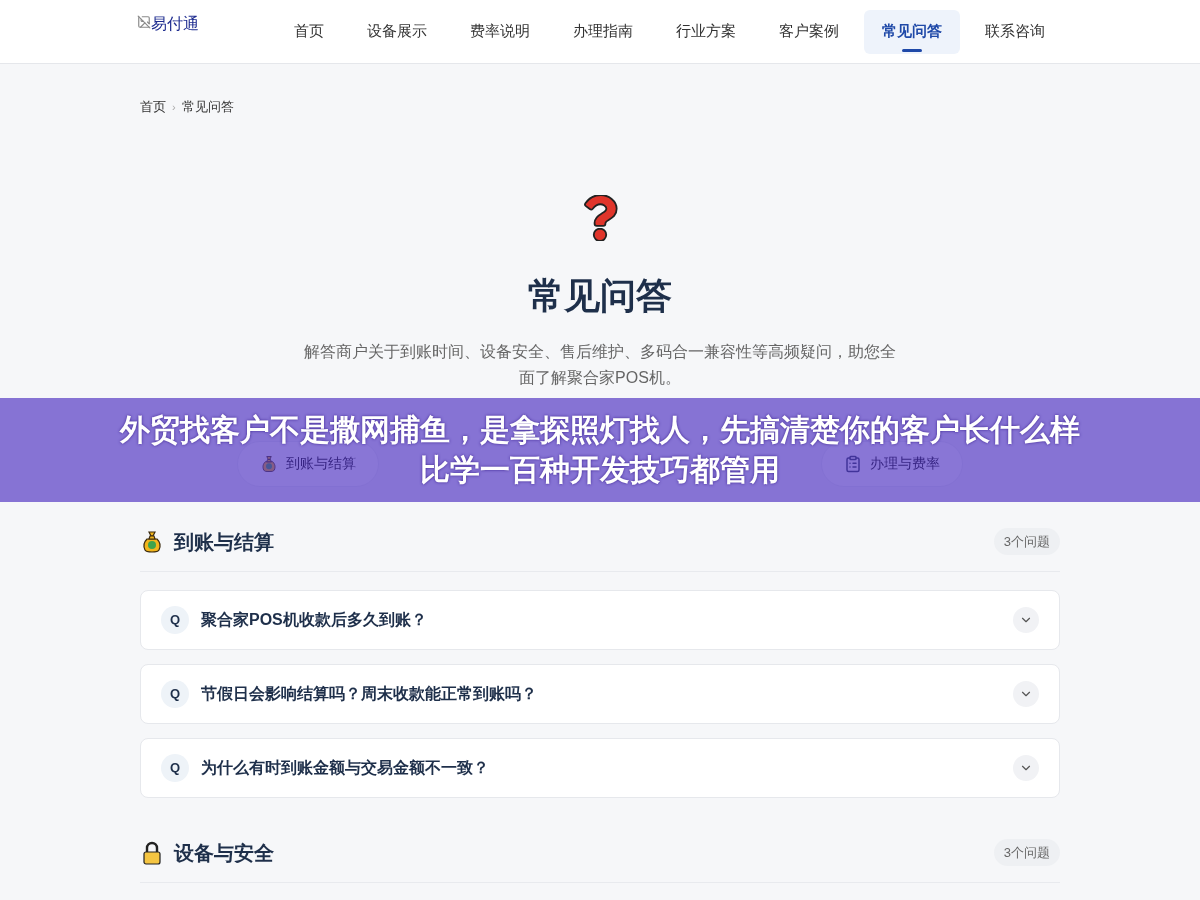 The image size is (1200, 900). I want to click on faq-question: 为什么有时到账金额与交易金额不一致？, so click(345, 767).